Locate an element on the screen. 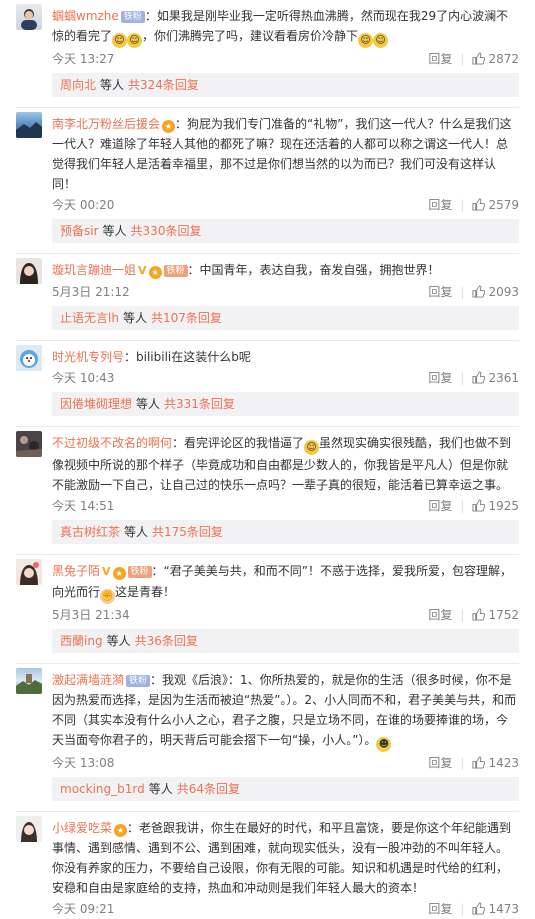  like-button: 1925 is located at coordinates (495, 506).